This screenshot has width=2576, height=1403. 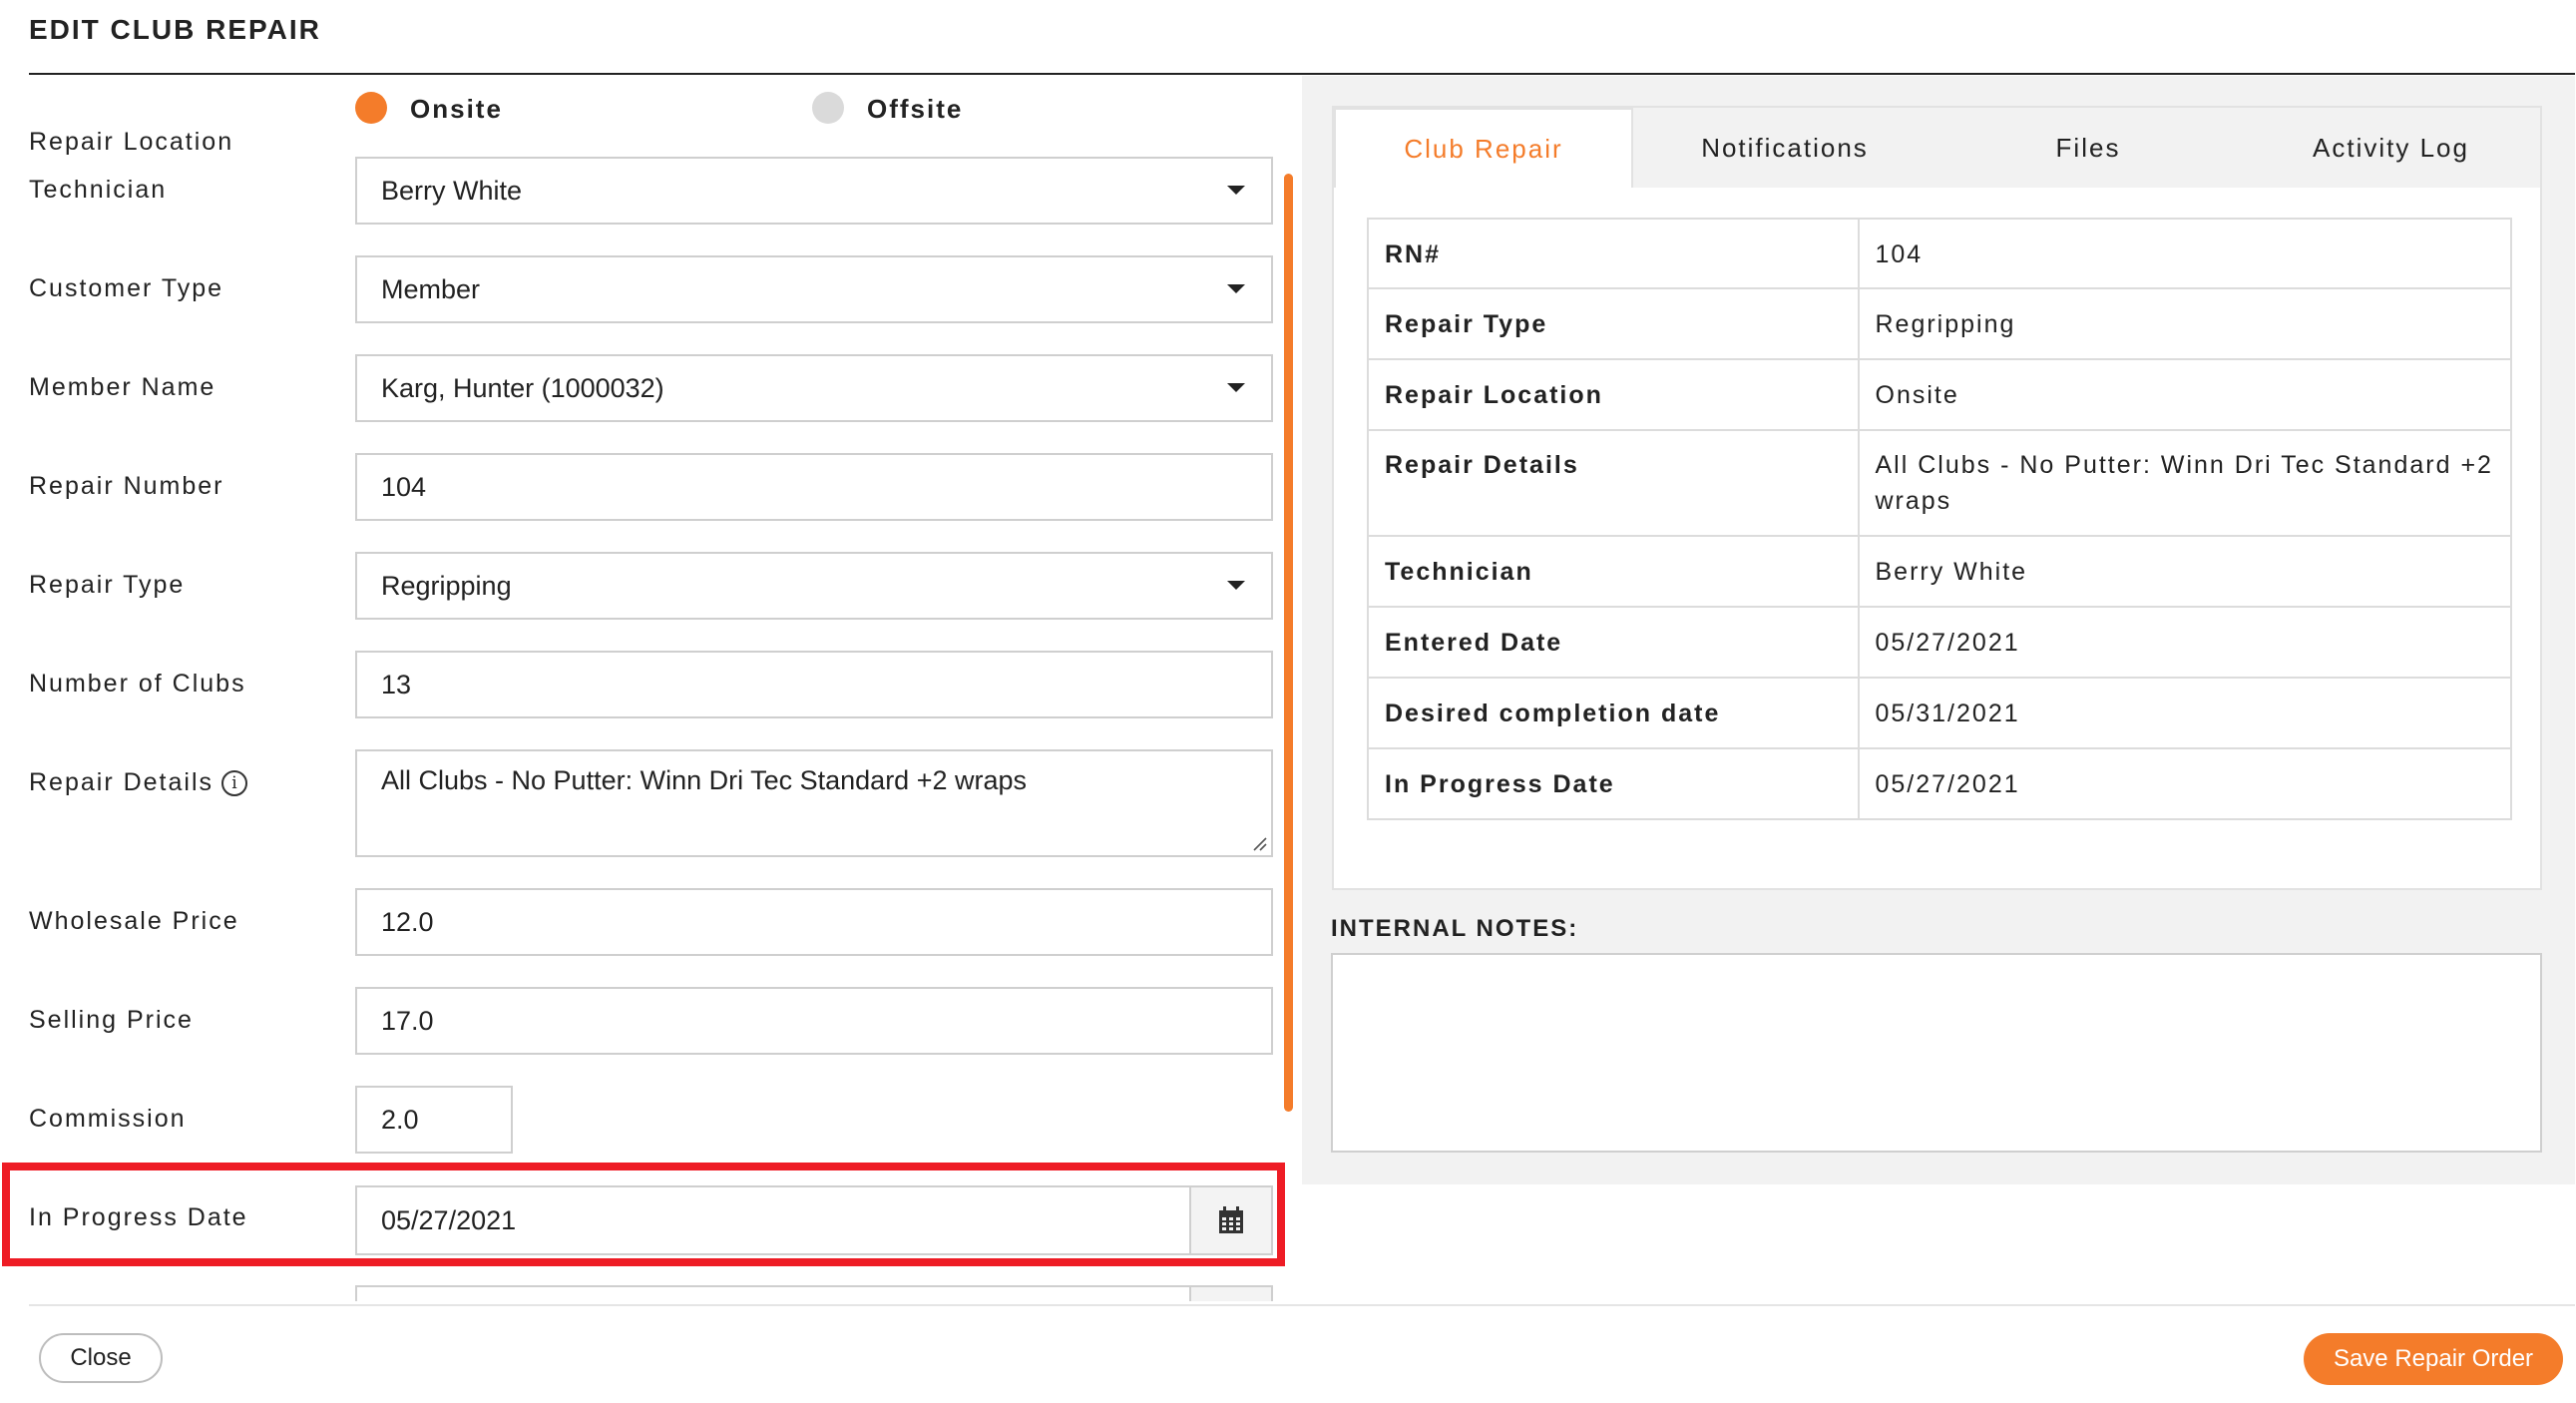 I want to click on number-of-clubs-input: 13, so click(x=814, y=684).